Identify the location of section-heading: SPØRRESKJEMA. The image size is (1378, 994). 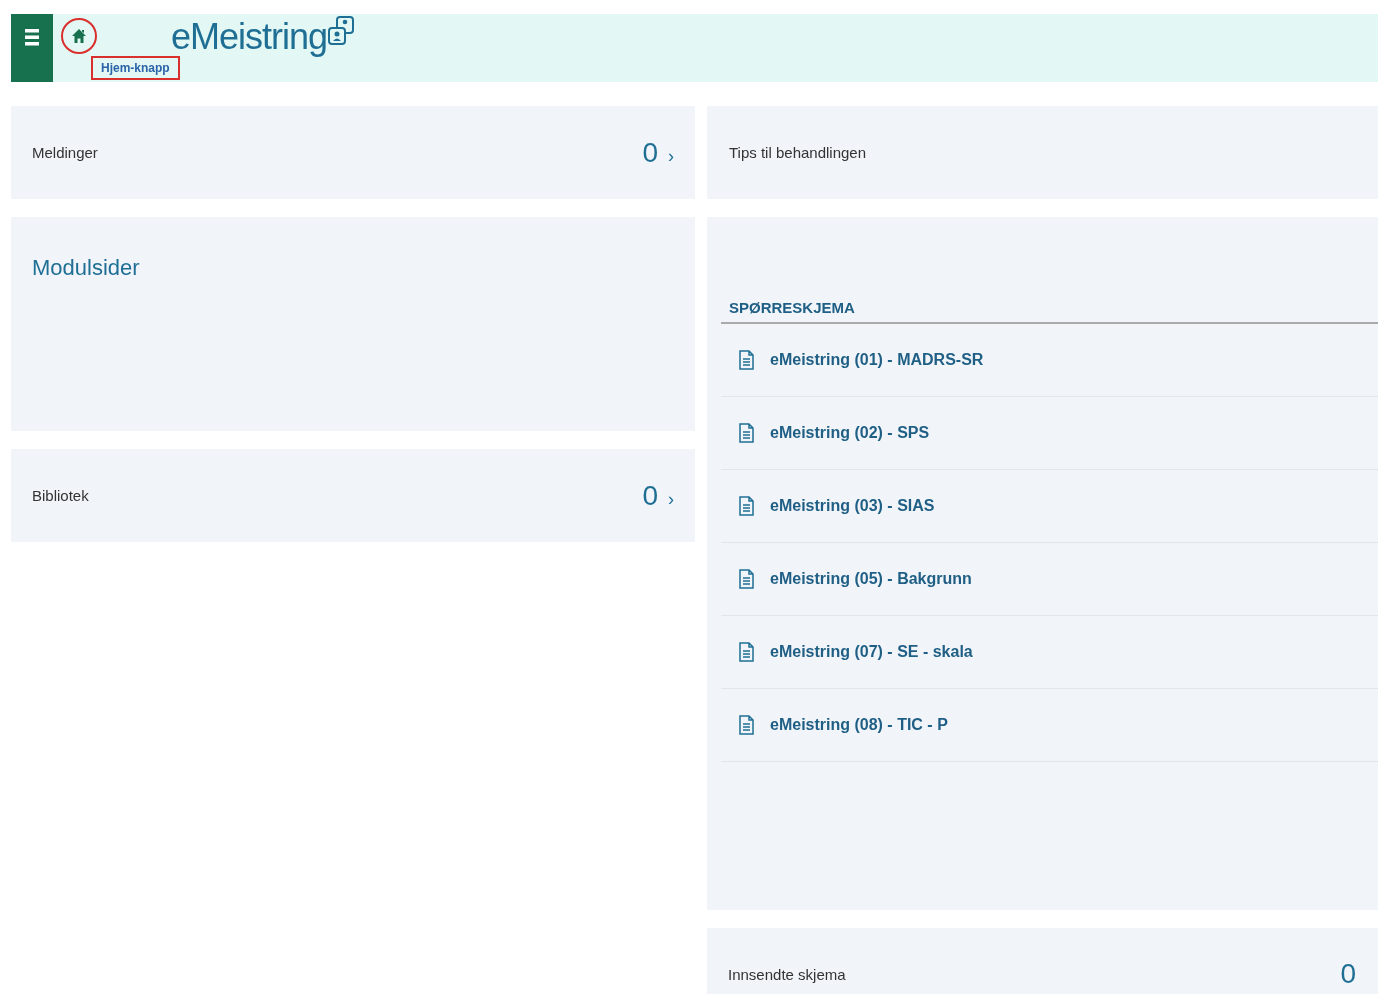
(1049, 311).